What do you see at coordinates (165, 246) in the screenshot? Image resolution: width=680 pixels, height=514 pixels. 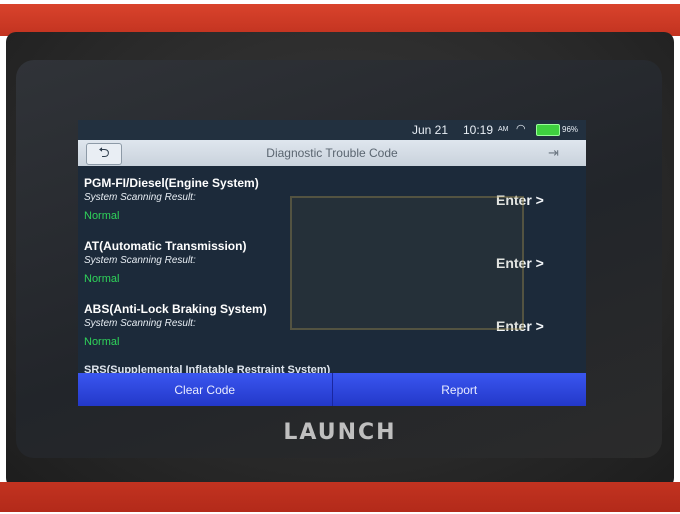 I see `system-name: AT(Automatic Transmission)` at bounding box center [165, 246].